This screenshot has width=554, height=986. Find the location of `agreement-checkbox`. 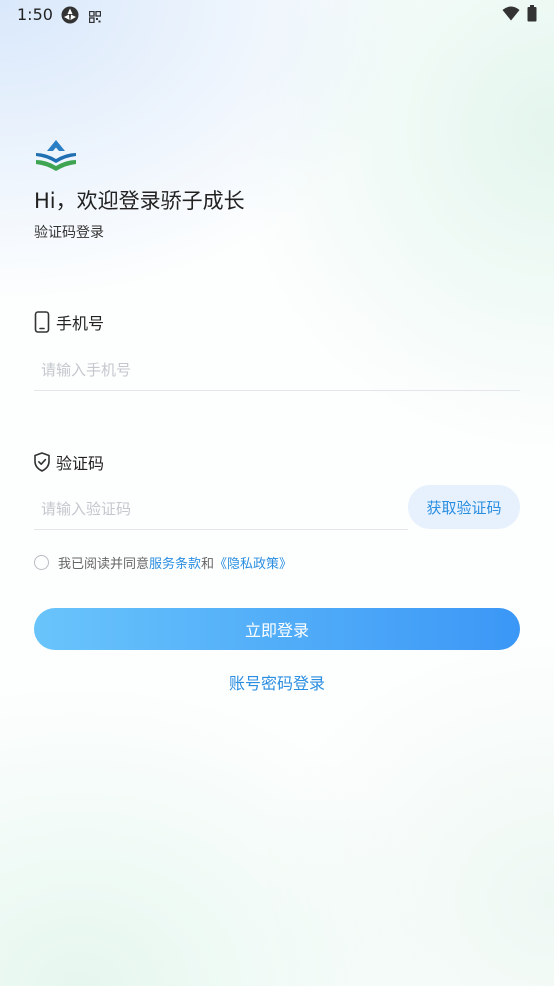

agreement-checkbox is located at coordinates (41, 562).